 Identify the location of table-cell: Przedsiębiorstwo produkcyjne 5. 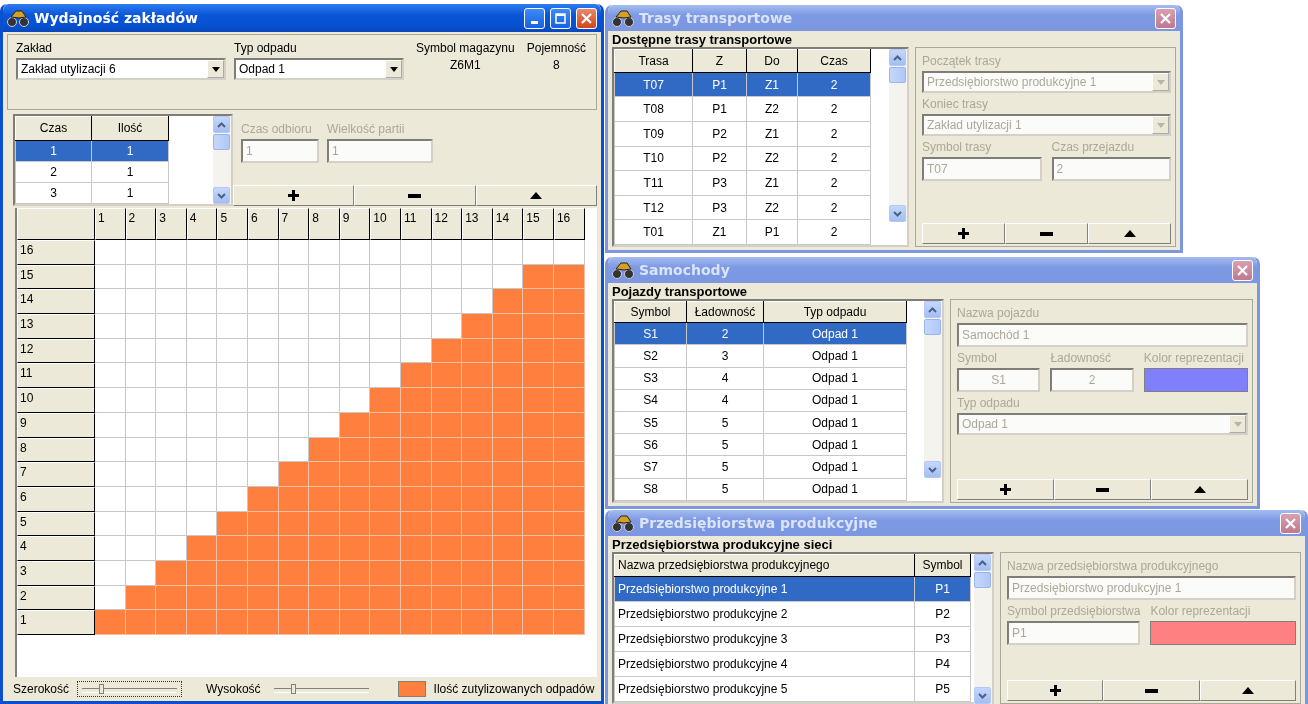
(764, 689).